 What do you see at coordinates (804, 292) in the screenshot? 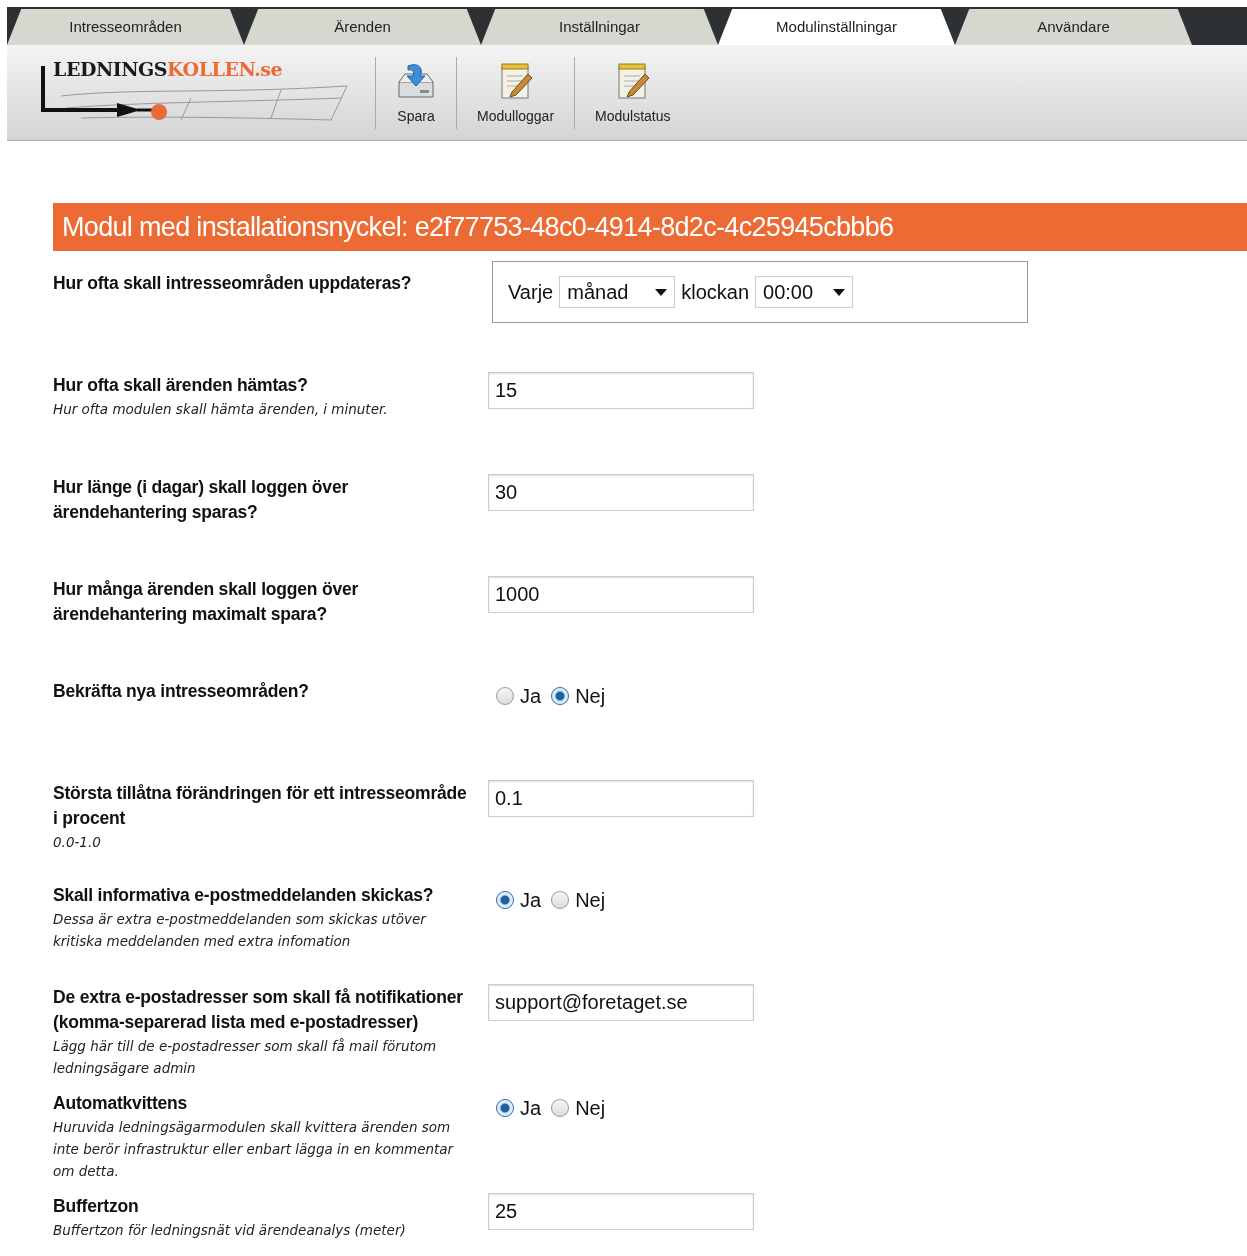
I see `dropdown: 00:00` at bounding box center [804, 292].